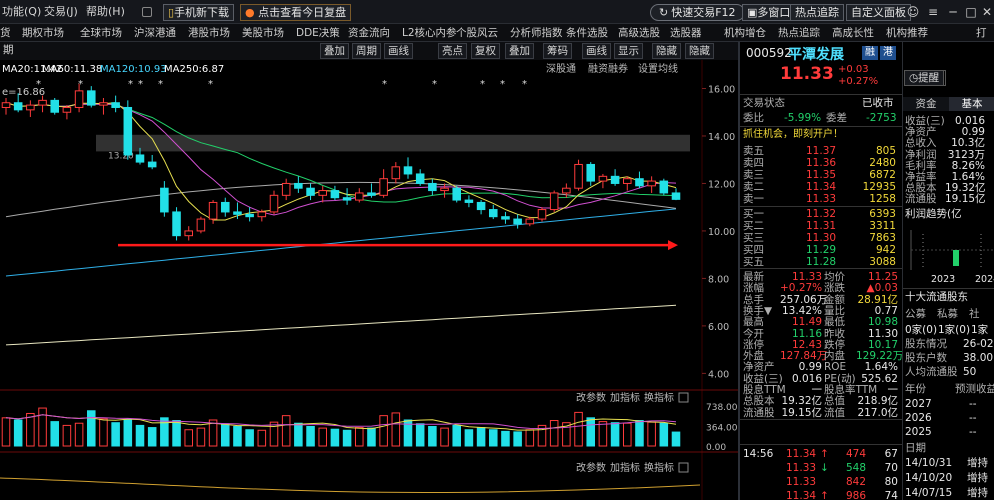 The image size is (994, 500). I want to click on daily-review-button: ● 点击查看今日复盘, so click(296, 12).